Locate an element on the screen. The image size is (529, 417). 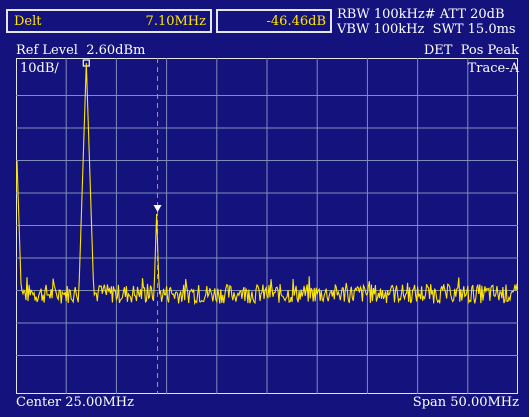
marker-level-value: -46.46dB is located at coordinates (296, 21).